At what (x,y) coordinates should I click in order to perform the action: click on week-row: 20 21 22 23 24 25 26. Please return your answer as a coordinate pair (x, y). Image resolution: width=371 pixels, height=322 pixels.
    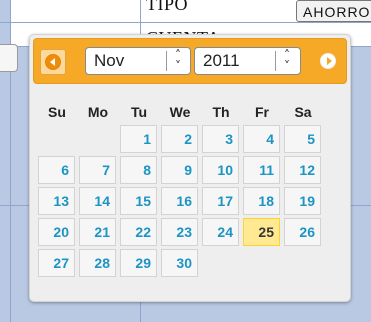
    Looking at the image, I should click on (180, 232).